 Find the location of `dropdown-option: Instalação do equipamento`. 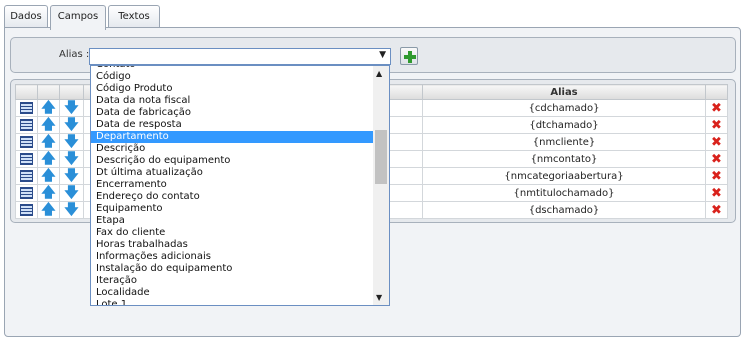

dropdown-option: Instalação do equipamento is located at coordinates (232, 269).